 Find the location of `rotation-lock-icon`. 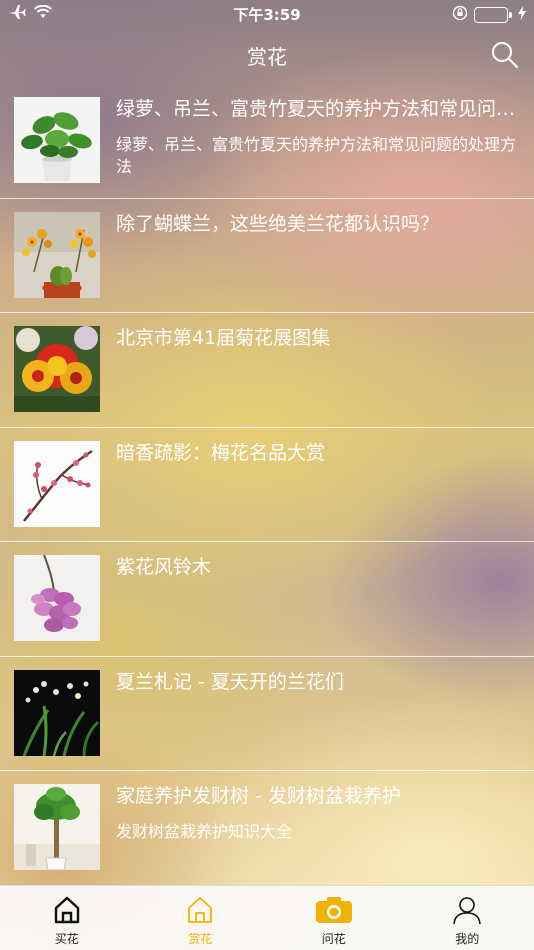

rotation-lock-icon is located at coordinates (460, 15).